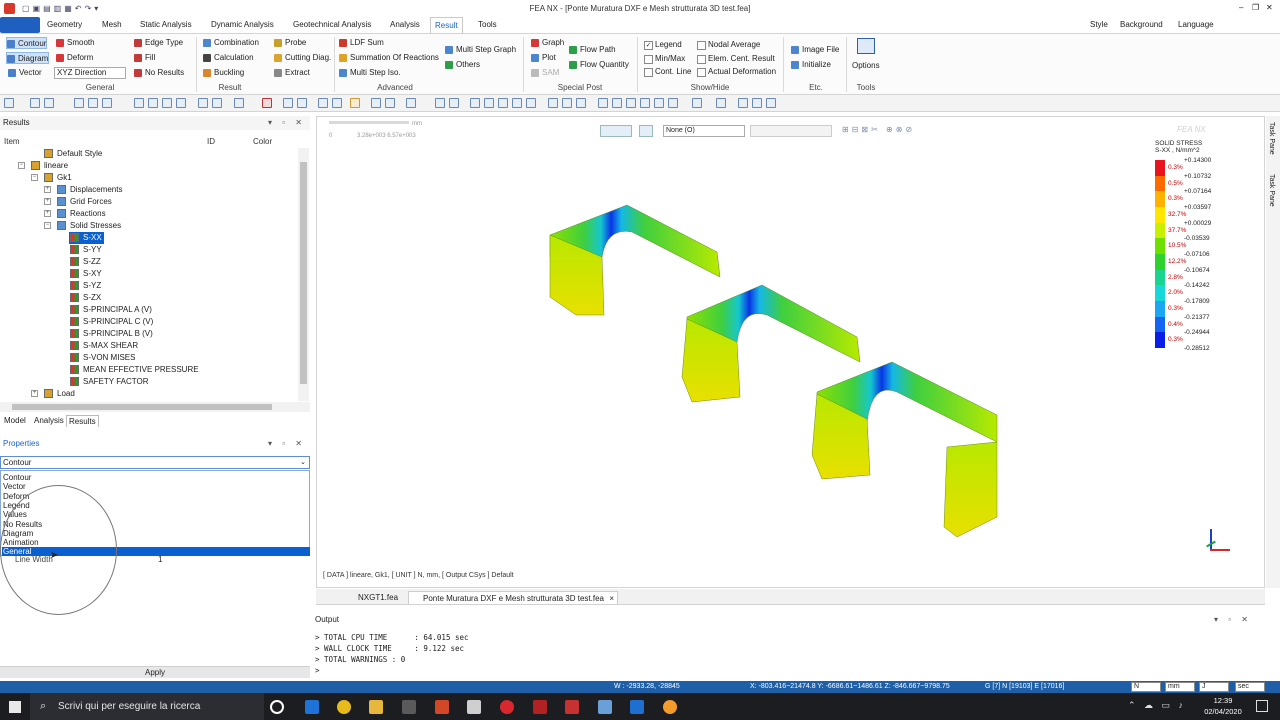 The height and width of the screenshot is (720, 1280). What do you see at coordinates (12, 142) in the screenshot?
I see `column-header-item: Item` at bounding box center [12, 142].